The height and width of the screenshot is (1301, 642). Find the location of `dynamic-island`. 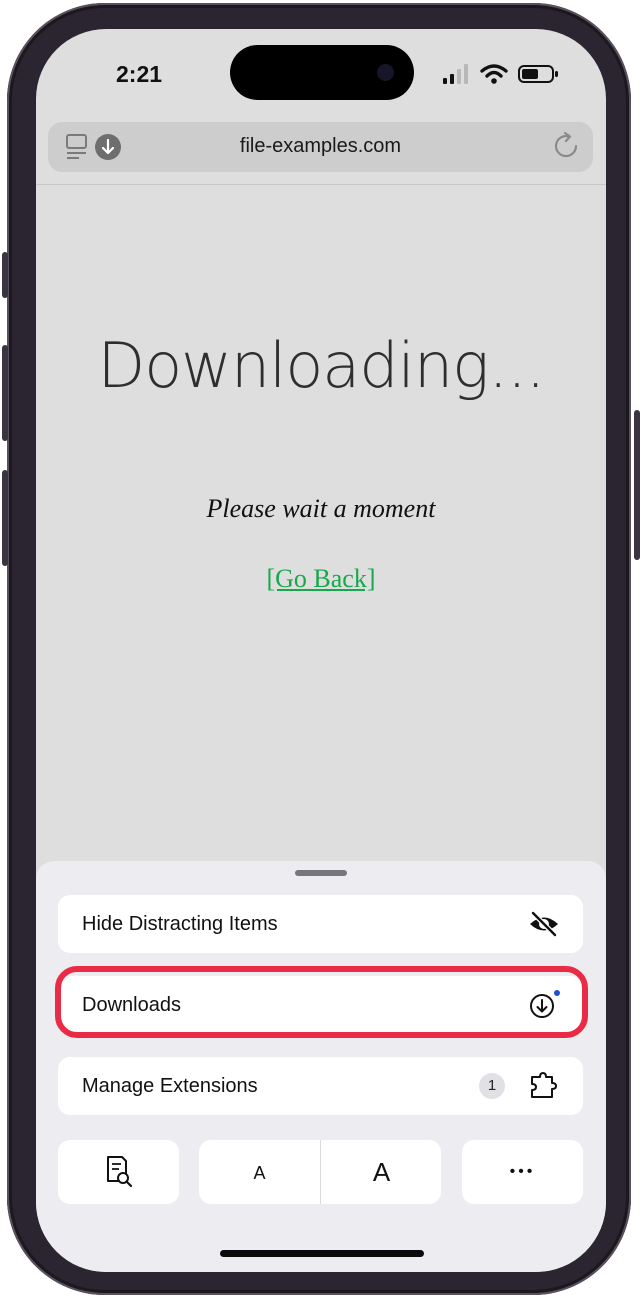

dynamic-island is located at coordinates (322, 72).